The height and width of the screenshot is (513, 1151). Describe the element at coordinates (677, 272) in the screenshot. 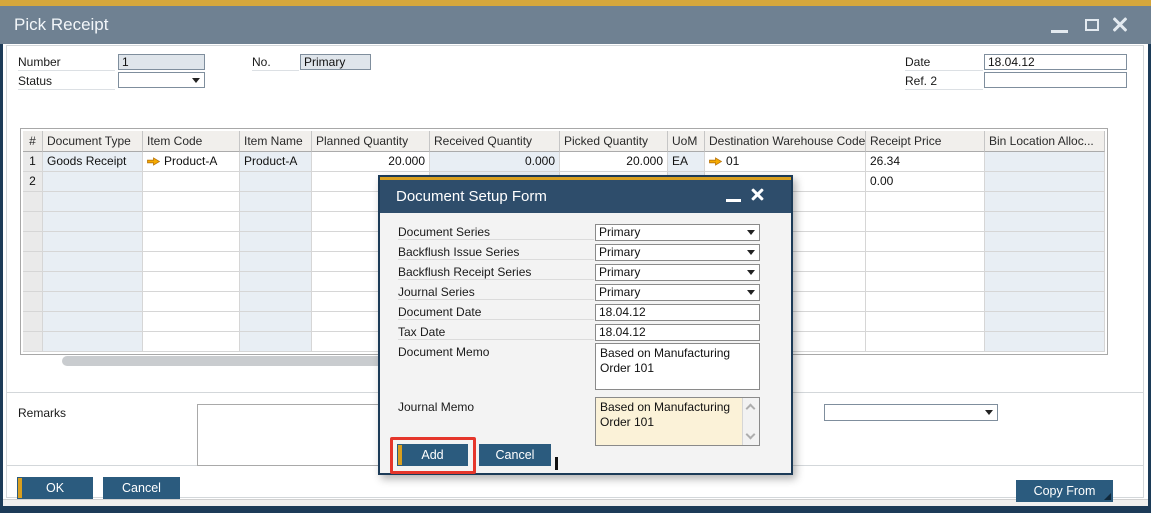

I see `backflush-receipt-series-select: Primary` at that location.